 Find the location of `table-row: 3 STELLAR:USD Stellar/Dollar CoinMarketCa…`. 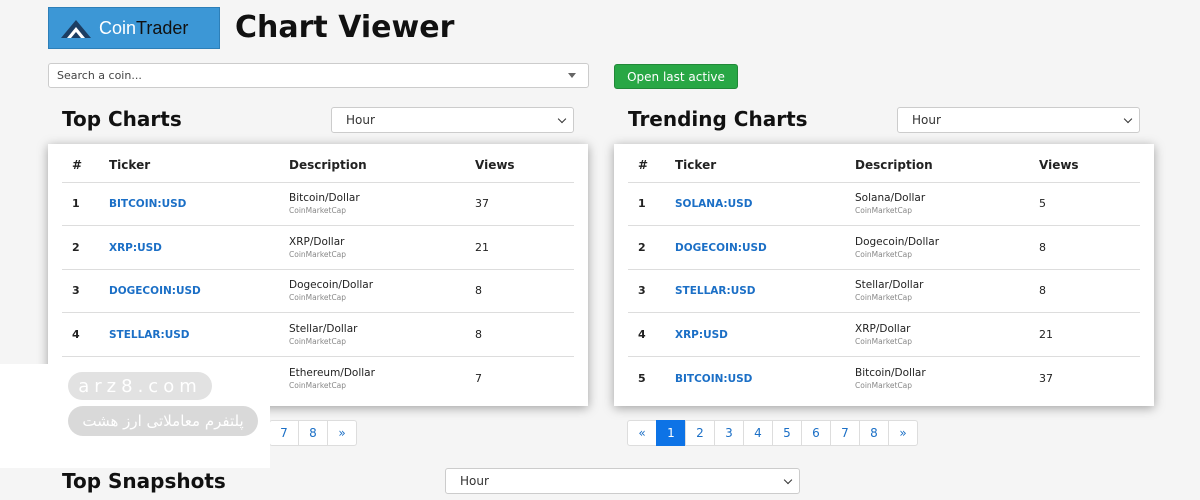

table-row: 3 STELLAR:USD Stellar/Dollar CoinMarketCa… is located at coordinates (884, 291).